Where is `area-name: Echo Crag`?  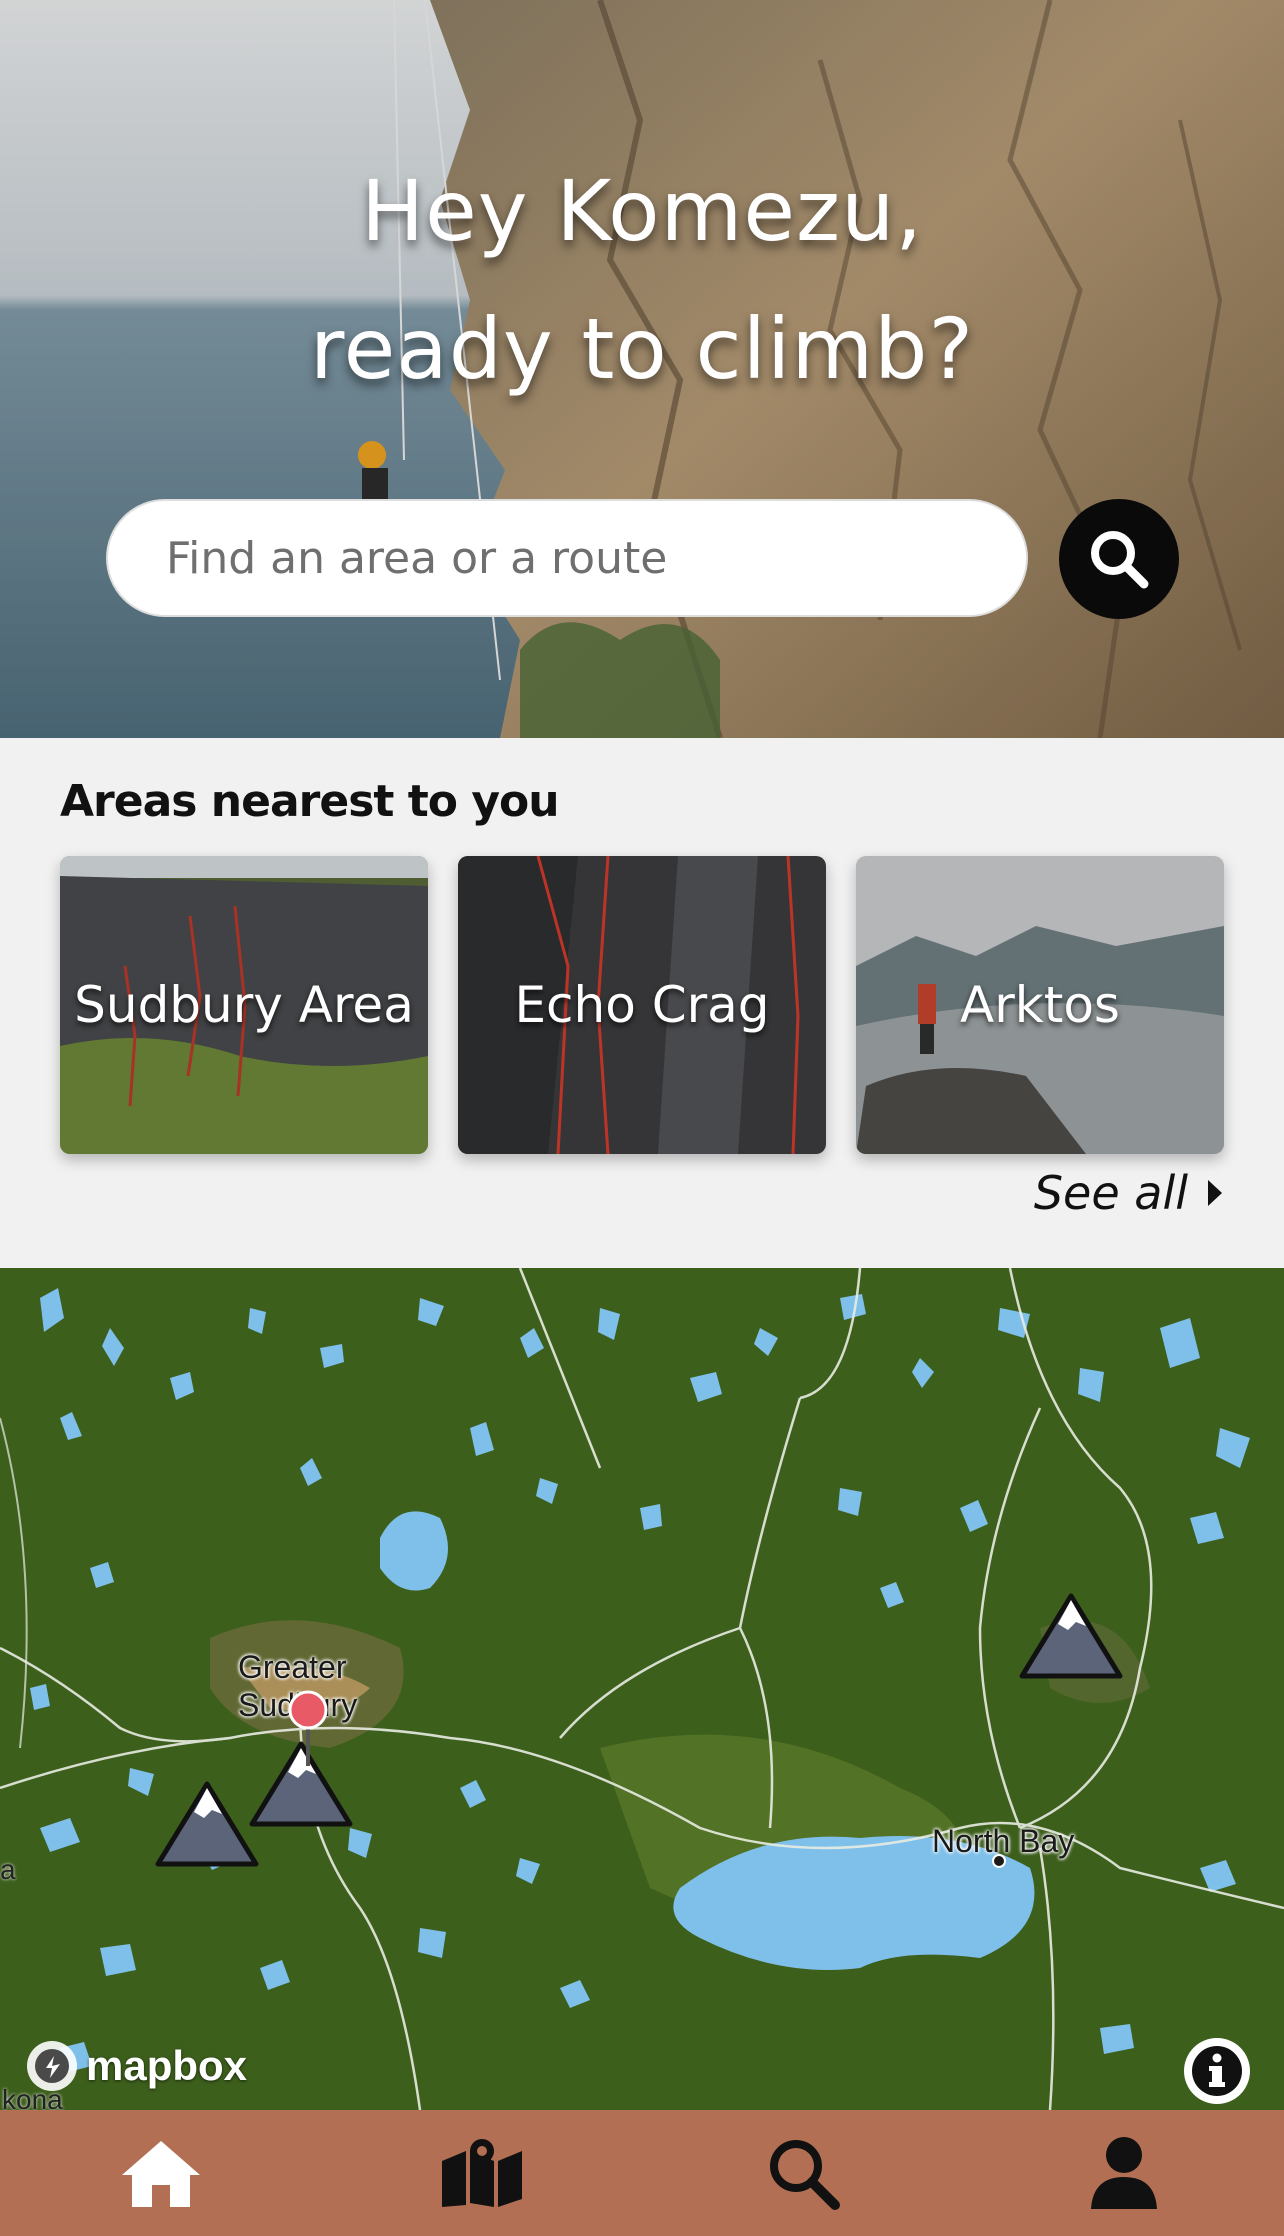
area-name: Echo Crag is located at coordinates (642, 1005).